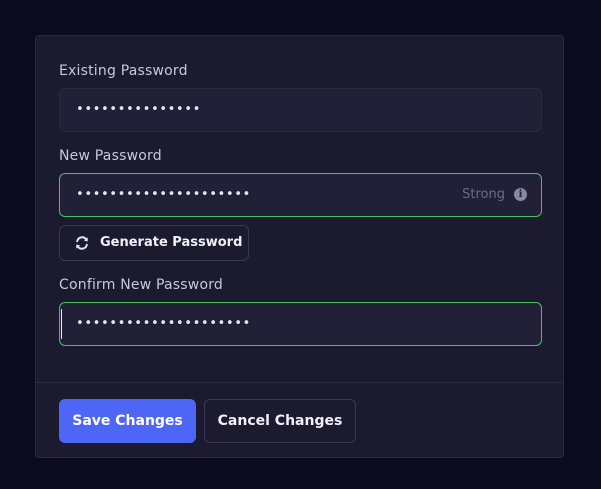 This screenshot has width=601, height=489. I want to click on generate-password-label: Generate Password, so click(171, 242).